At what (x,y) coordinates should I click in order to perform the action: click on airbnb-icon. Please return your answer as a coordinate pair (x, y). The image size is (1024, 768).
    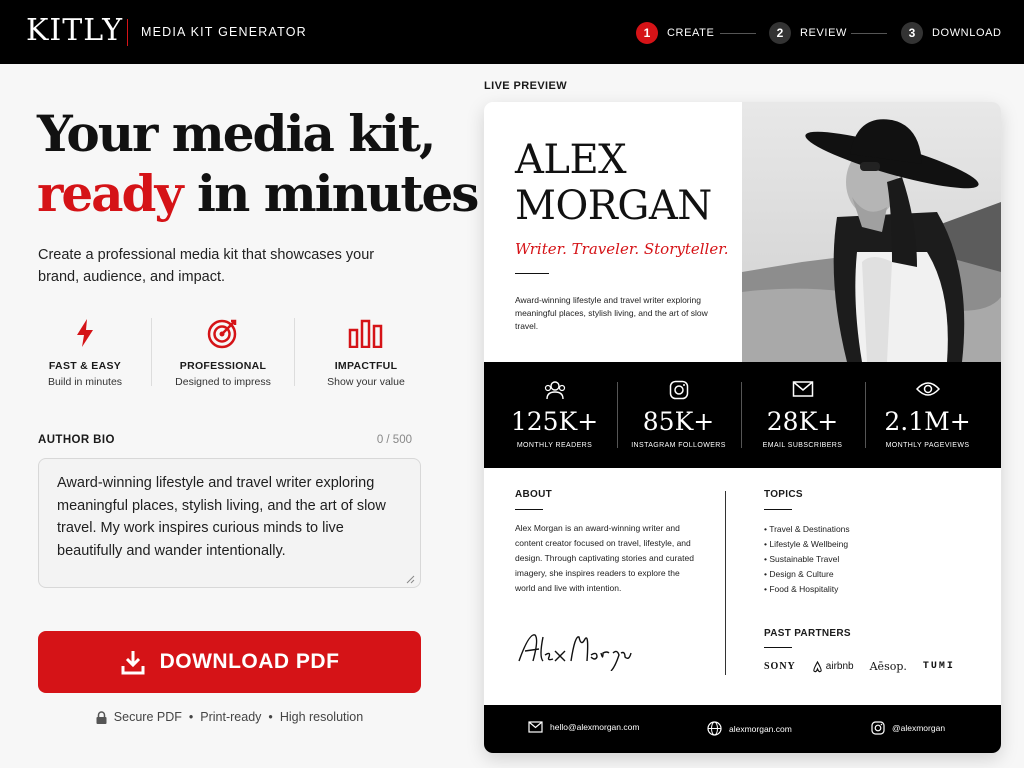
    Looking at the image, I should click on (817, 666).